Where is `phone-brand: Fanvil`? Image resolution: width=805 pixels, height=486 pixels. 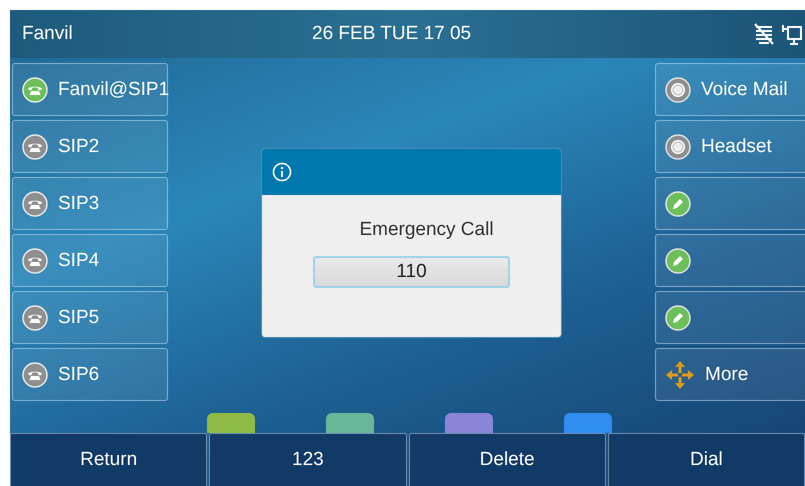
phone-brand: Fanvil is located at coordinates (48, 34).